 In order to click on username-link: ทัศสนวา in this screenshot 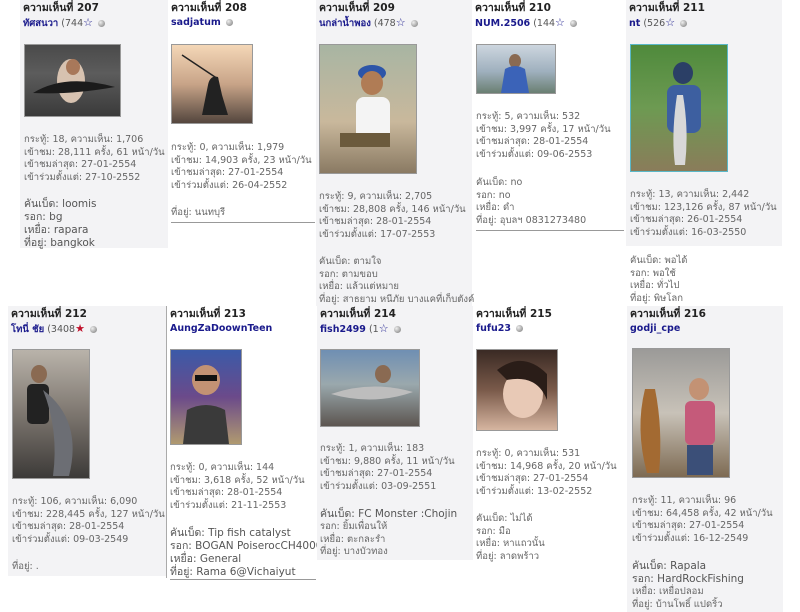, I will do `click(40, 23)`.